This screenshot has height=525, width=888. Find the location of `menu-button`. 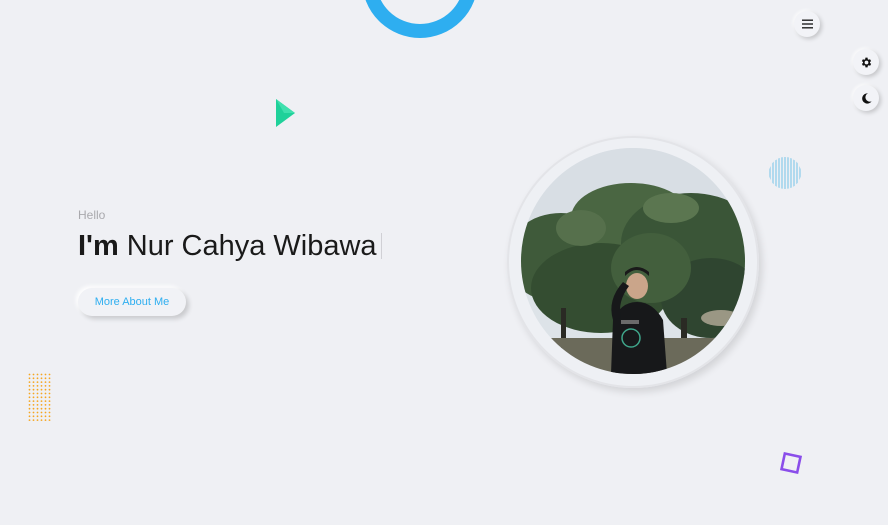

menu-button is located at coordinates (807, 24).